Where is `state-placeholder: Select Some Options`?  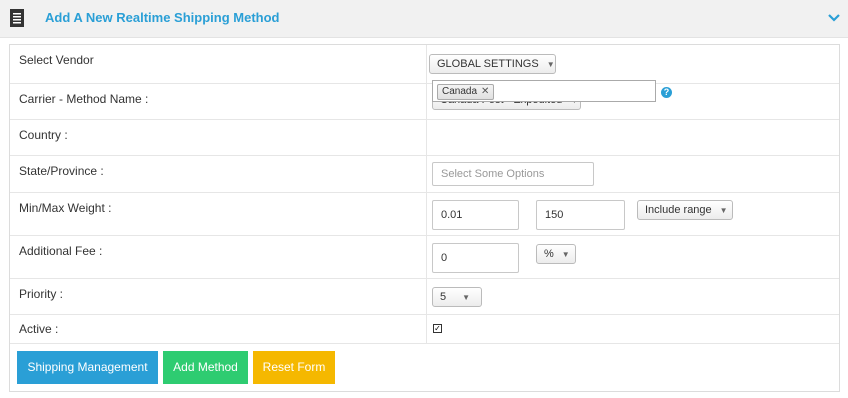 state-placeholder: Select Some Options is located at coordinates (493, 174).